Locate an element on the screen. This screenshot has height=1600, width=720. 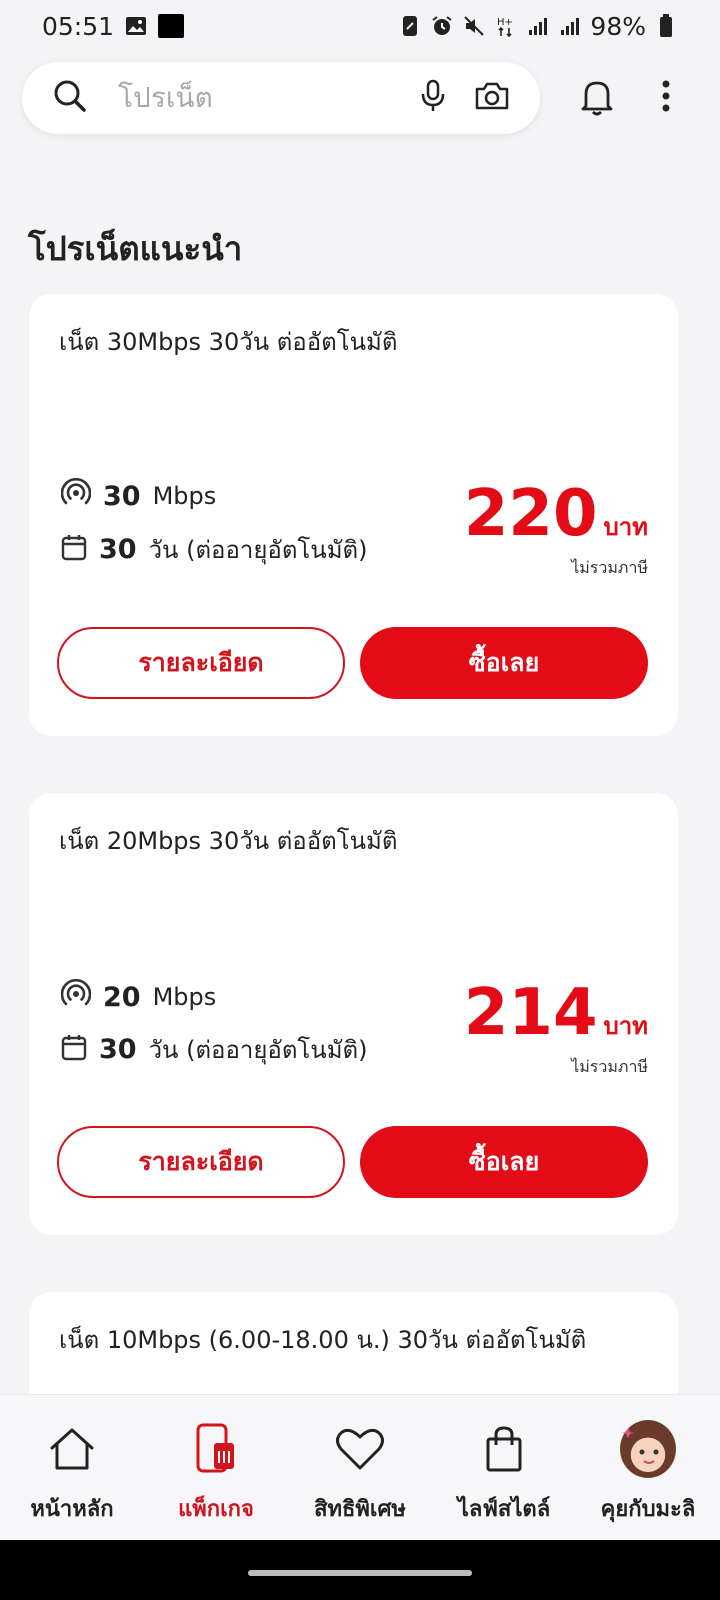
package-title: เน็ต 30Mbps 30วัน ต่ออัตโนมัติ is located at coordinates (228, 342).